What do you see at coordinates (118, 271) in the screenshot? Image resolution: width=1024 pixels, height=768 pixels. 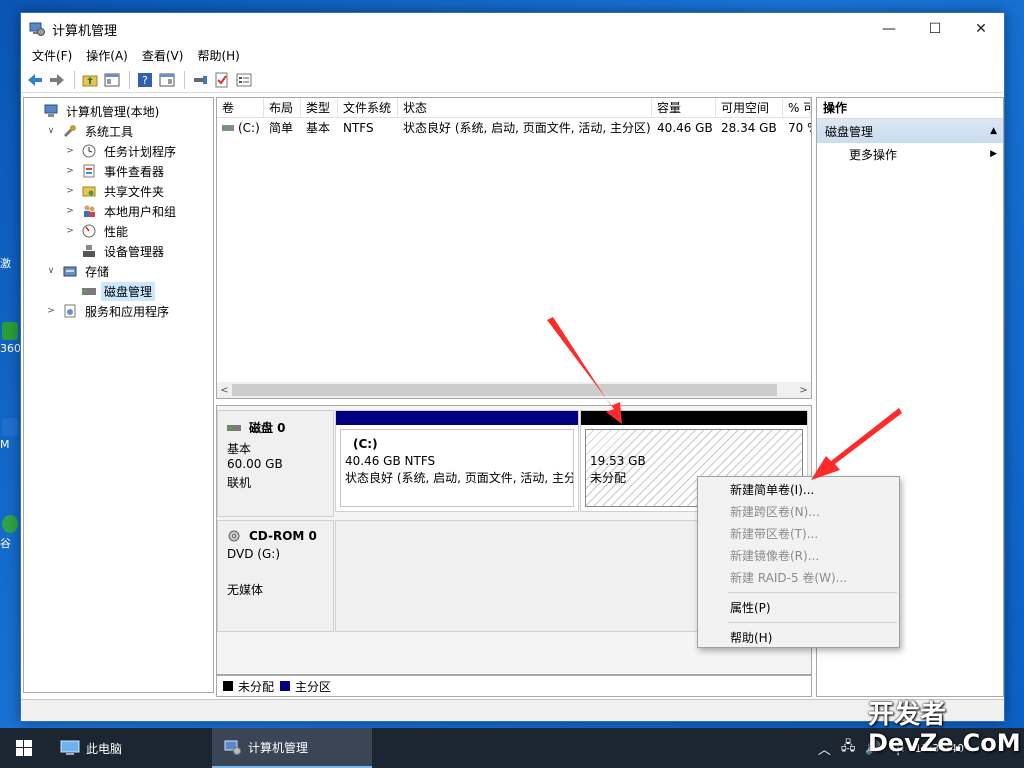 I see `tree-item-8: ∨ 存储` at bounding box center [118, 271].